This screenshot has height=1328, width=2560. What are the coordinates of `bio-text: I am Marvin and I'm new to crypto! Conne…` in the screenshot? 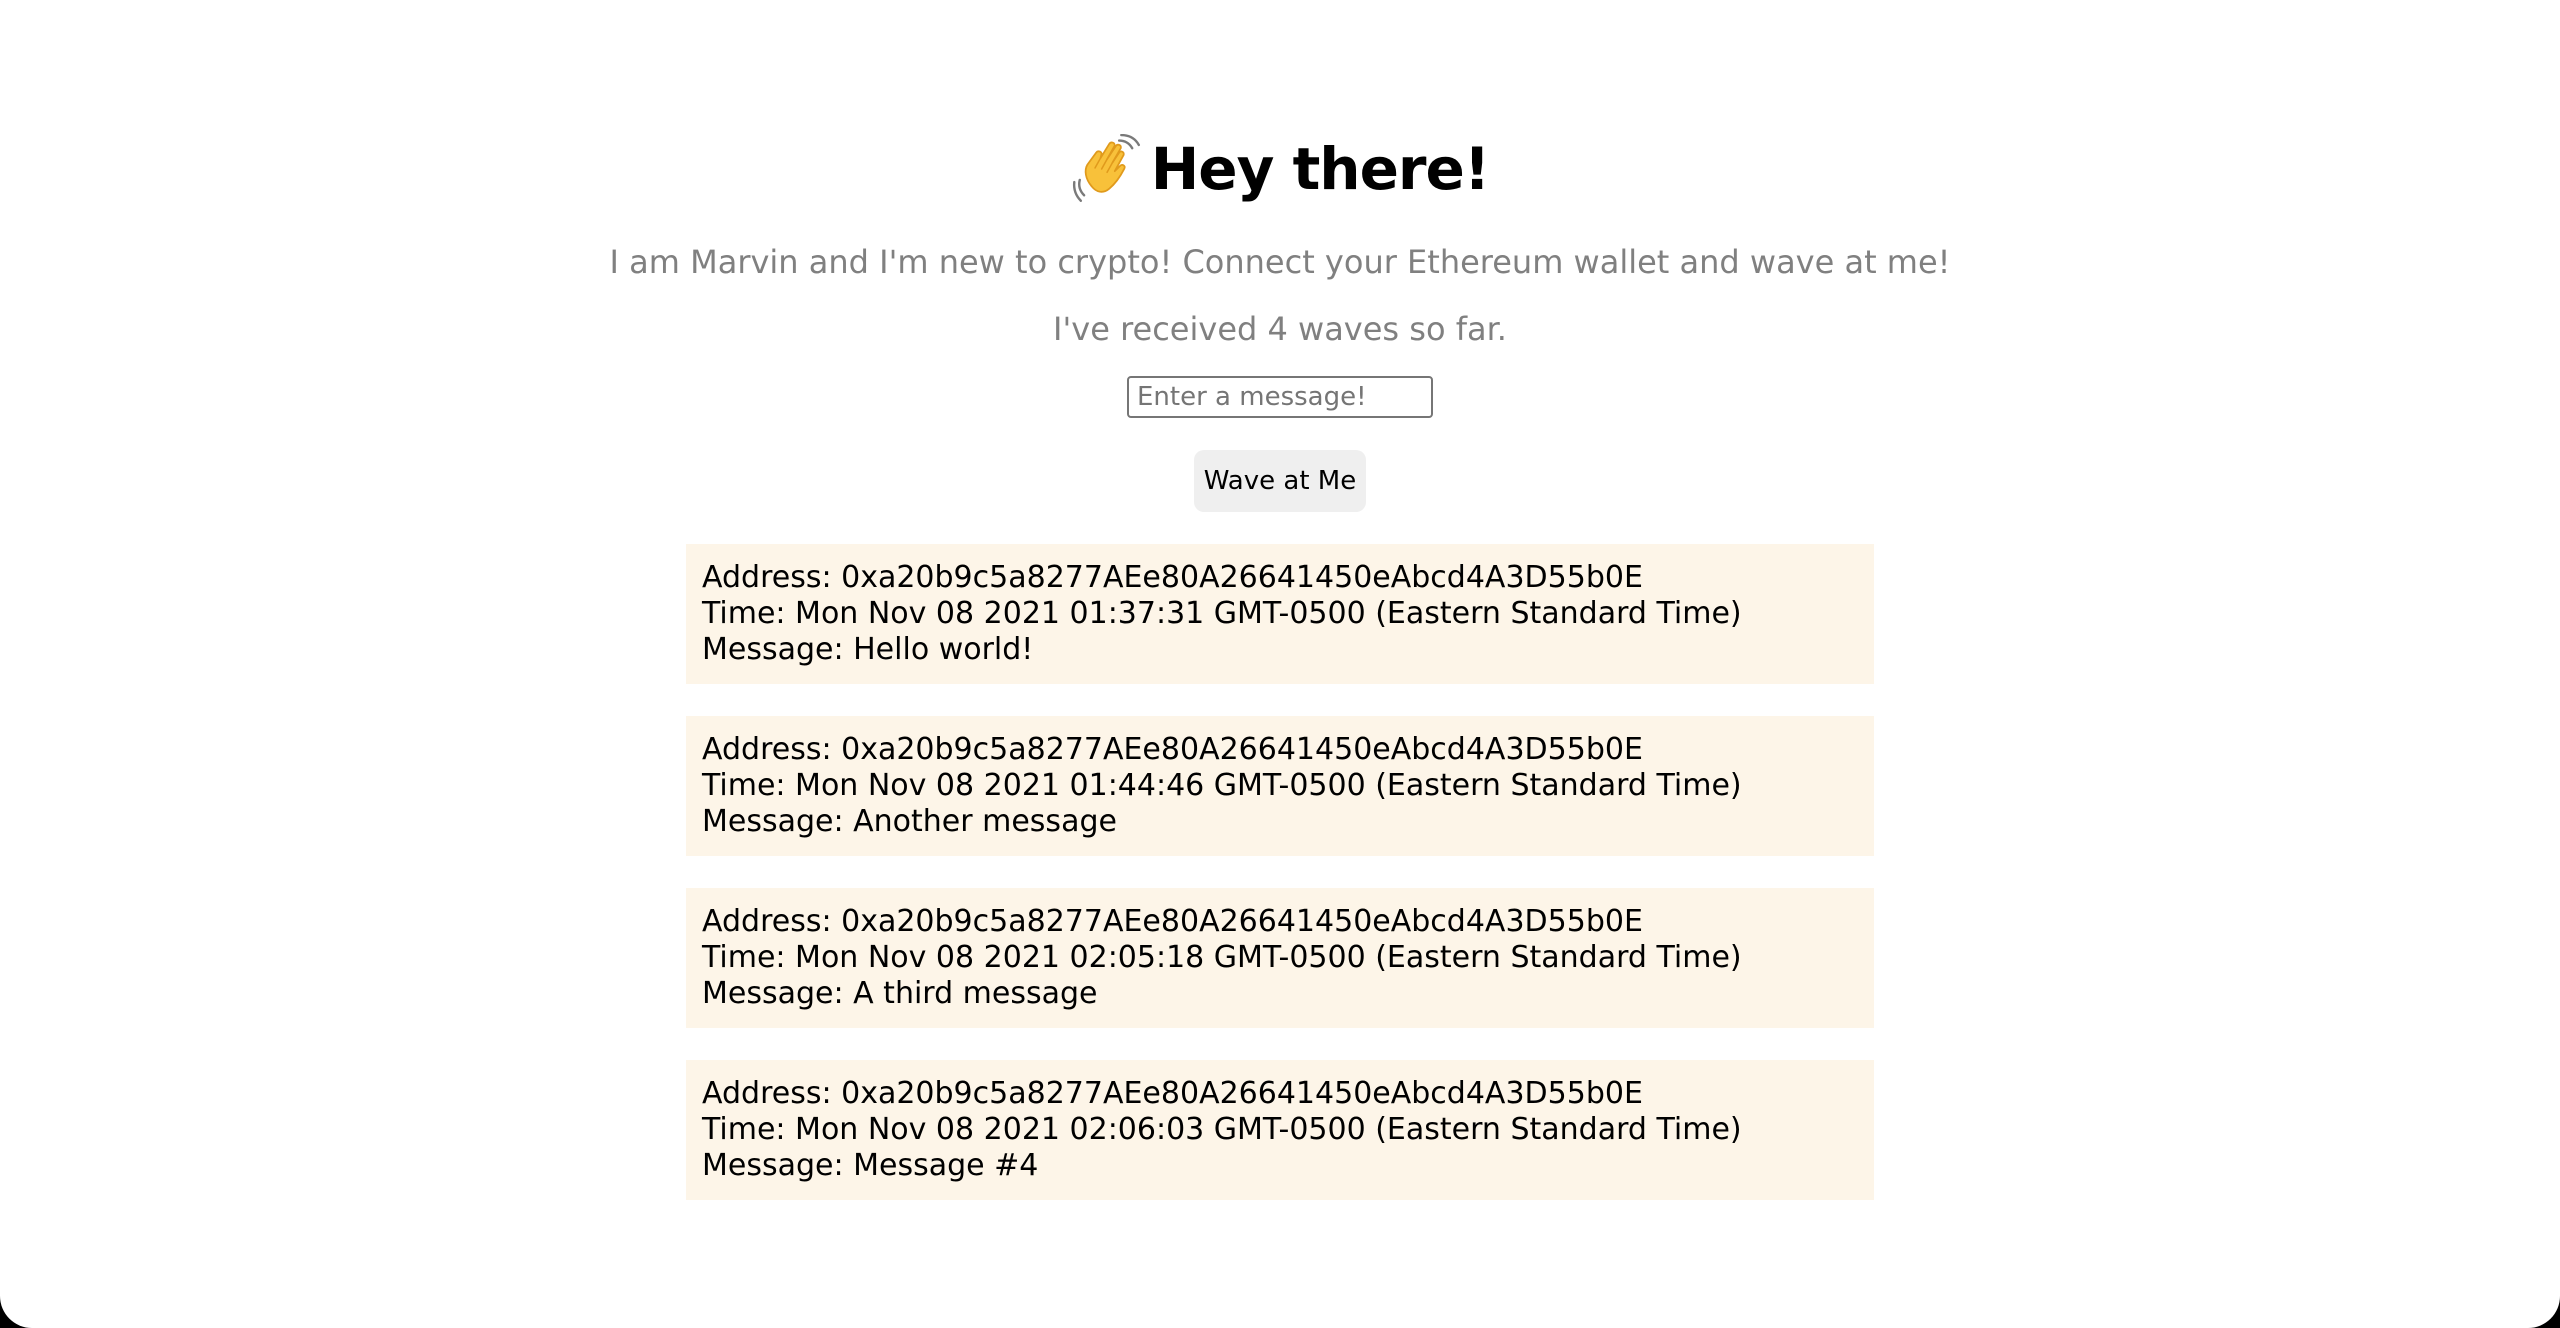 It's located at (1280, 262).